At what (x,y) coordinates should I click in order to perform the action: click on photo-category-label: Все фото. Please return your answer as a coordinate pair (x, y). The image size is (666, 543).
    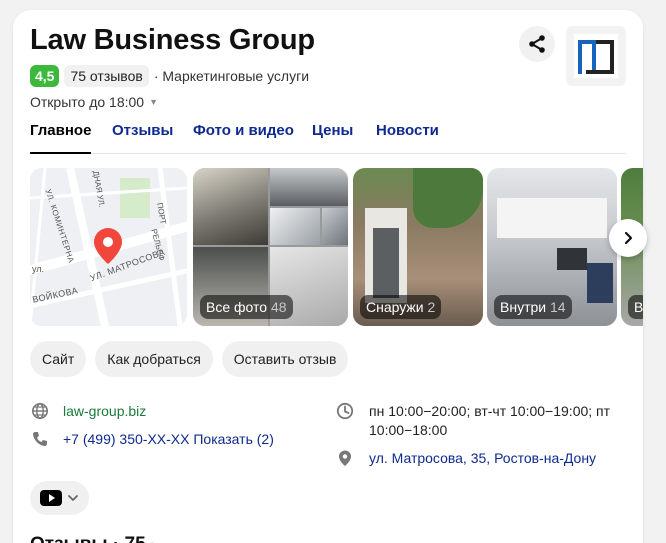
    Looking at the image, I should click on (237, 307).